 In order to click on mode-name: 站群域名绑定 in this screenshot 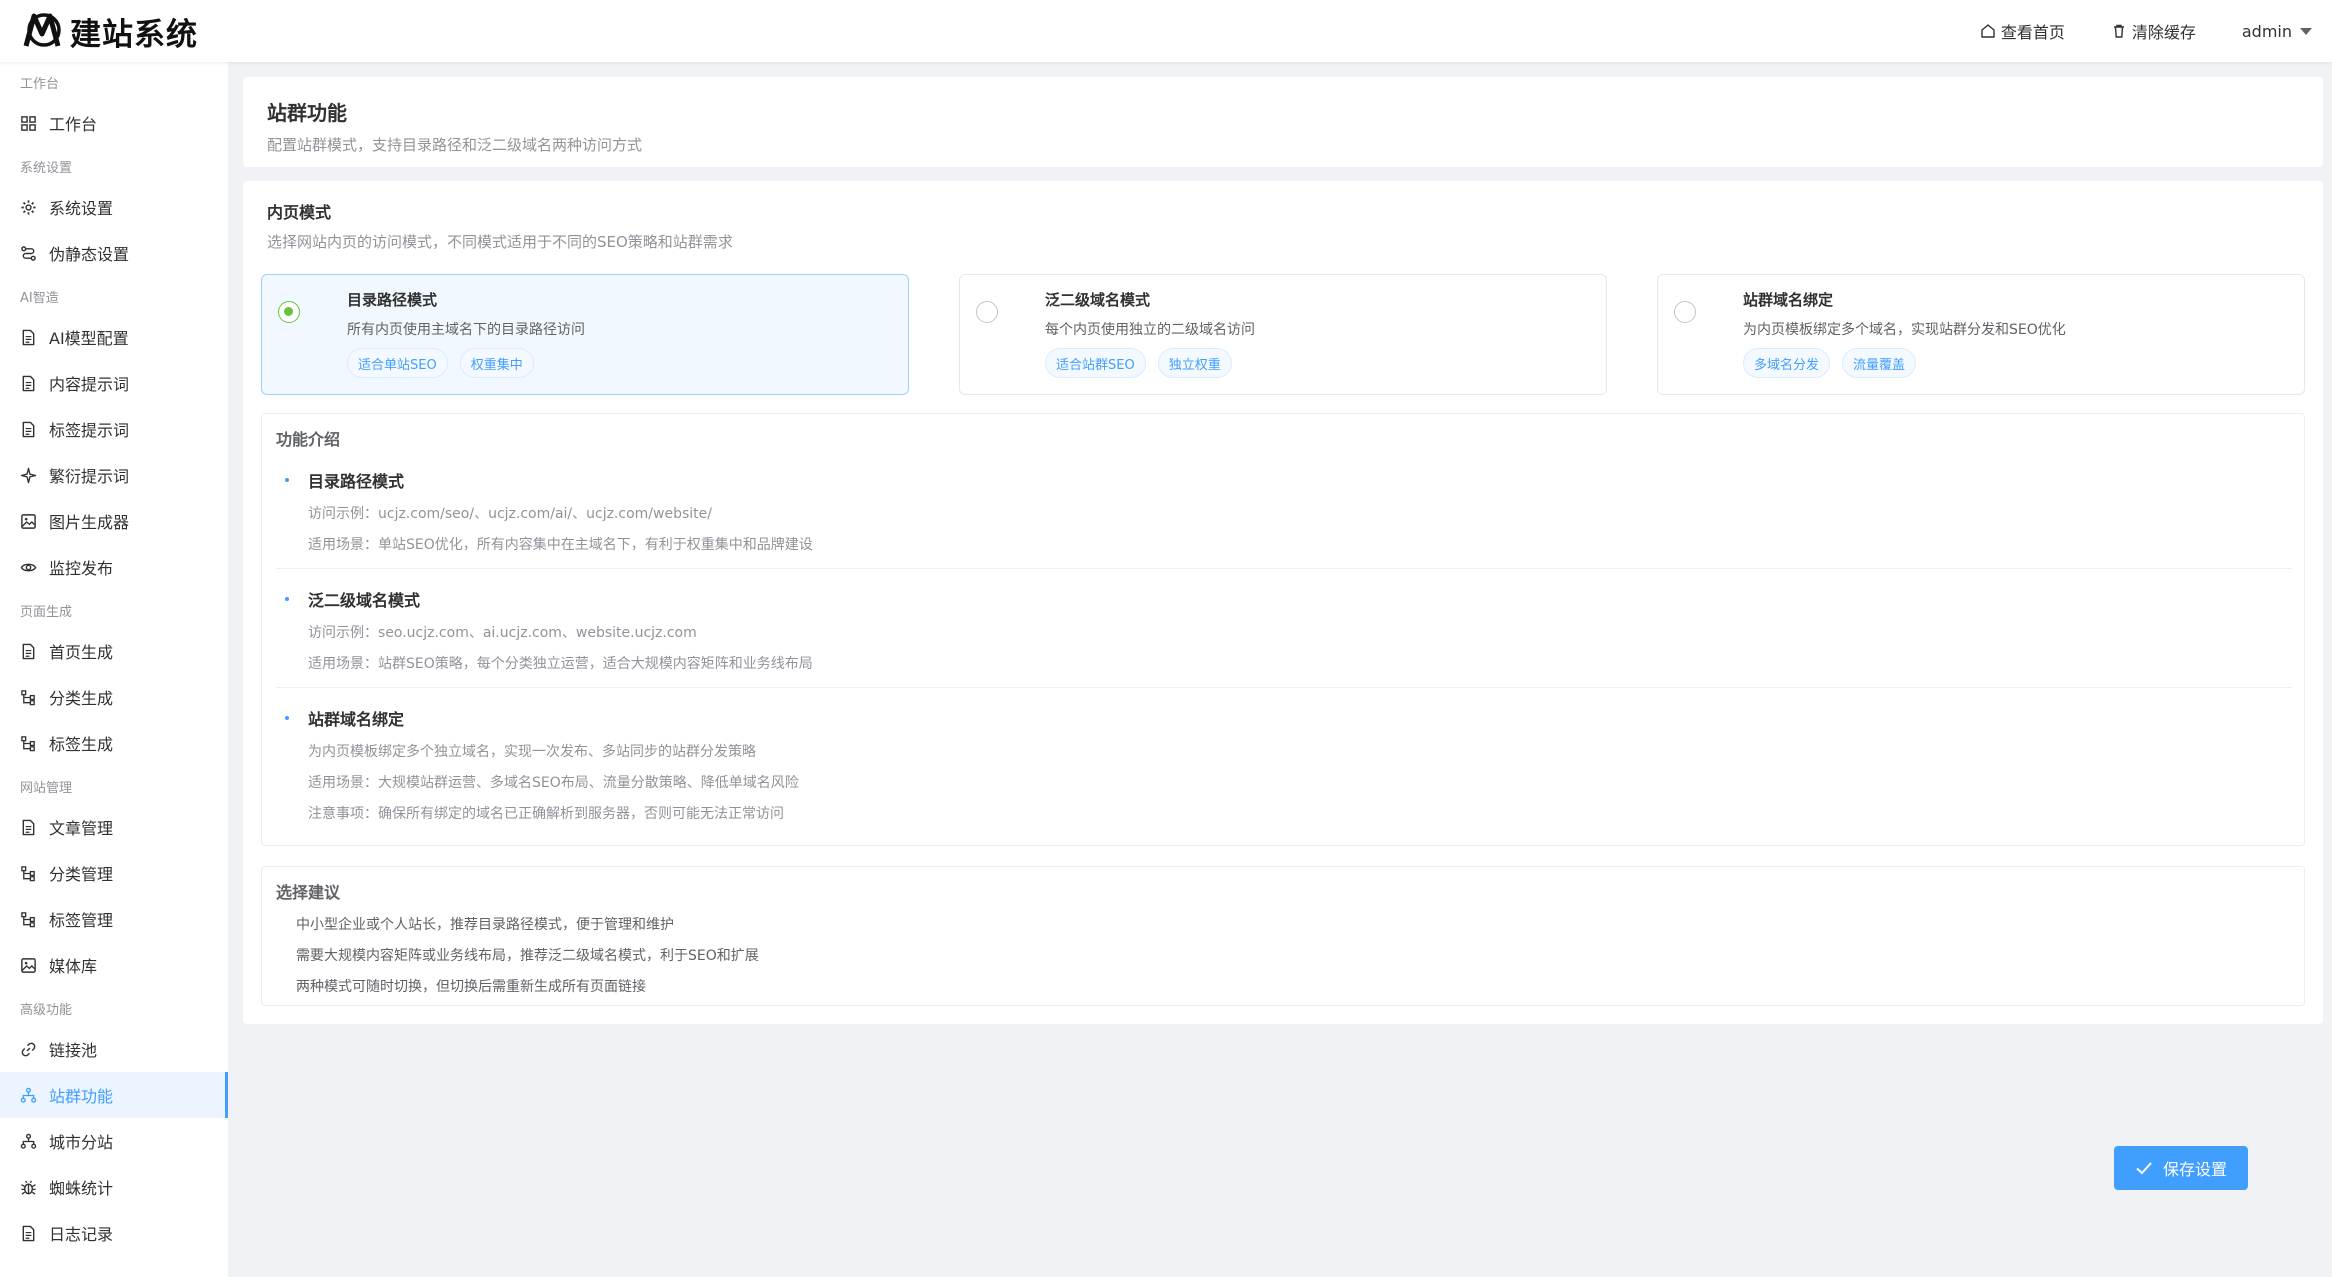, I will do `click(1788, 300)`.